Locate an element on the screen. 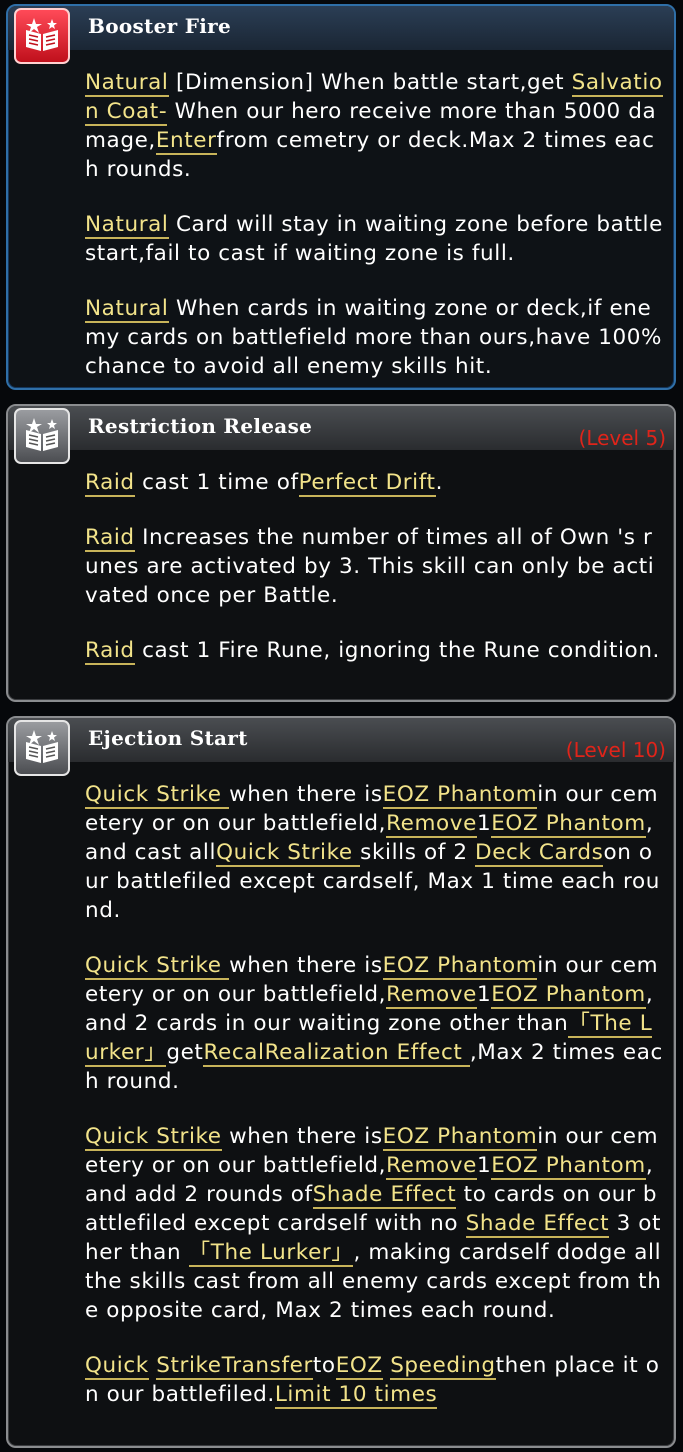 The width and height of the screenshot is (683, 1452). skill-level: (Level 5) is located at coordinates (622, 438).